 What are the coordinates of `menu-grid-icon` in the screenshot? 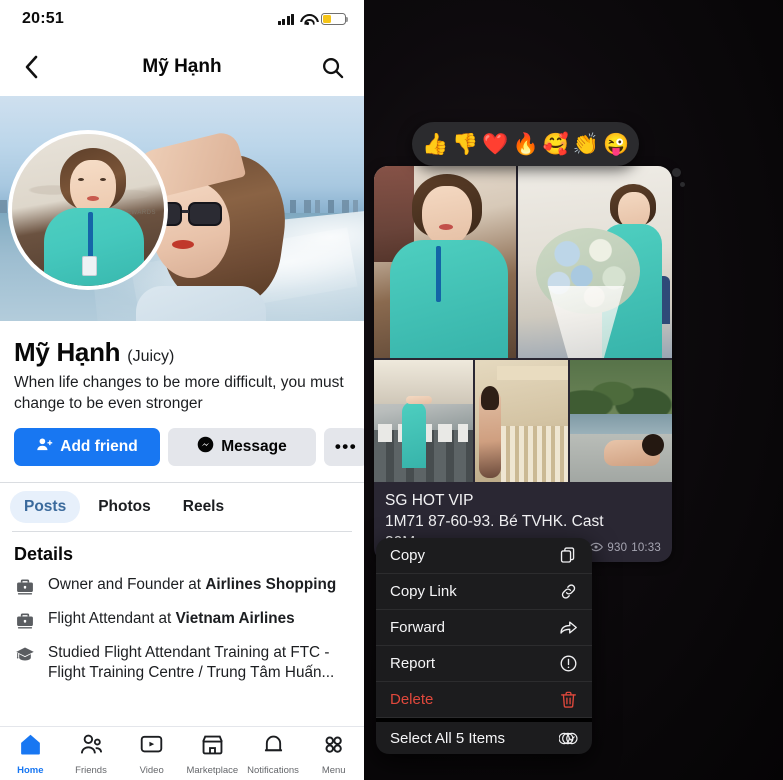 It's located at (333, 747).